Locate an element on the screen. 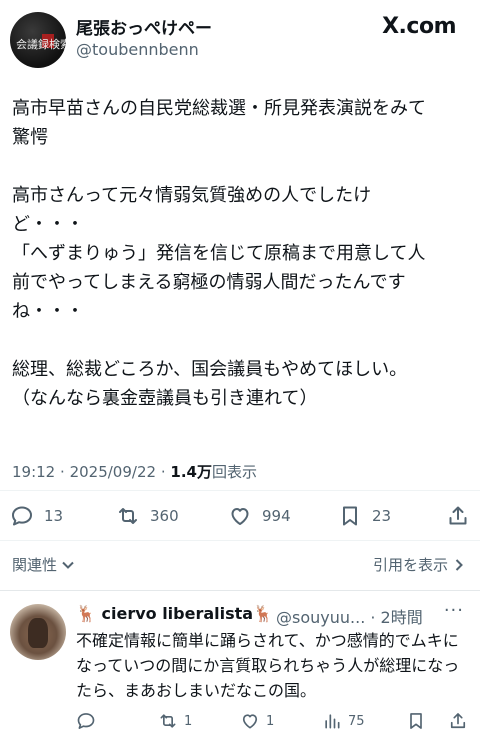  relevance-label: 関連性 is located at coordinates (35, 565).